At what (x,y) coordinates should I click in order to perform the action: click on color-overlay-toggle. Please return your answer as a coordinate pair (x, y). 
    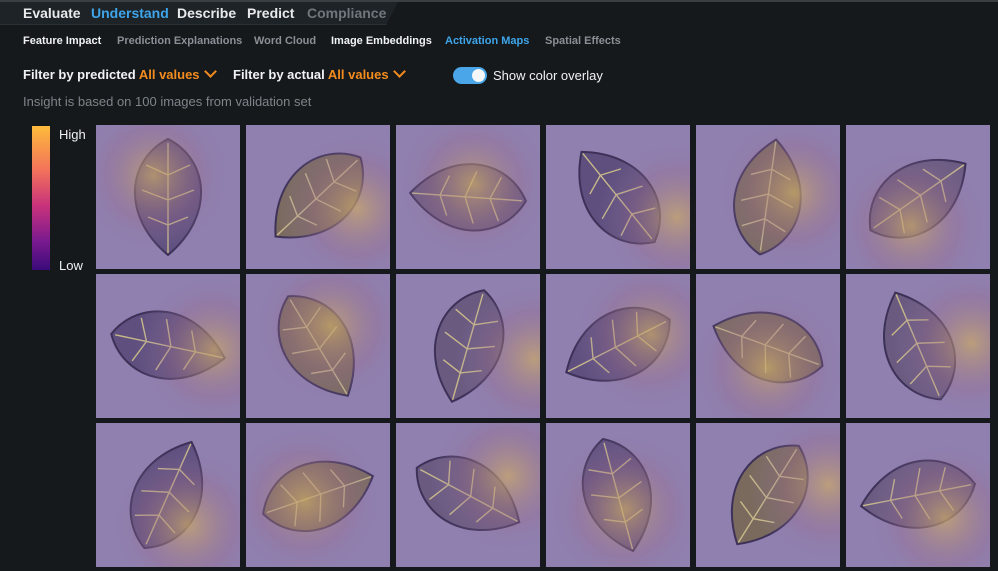
    Looking at the image, I should click on (470, 75).